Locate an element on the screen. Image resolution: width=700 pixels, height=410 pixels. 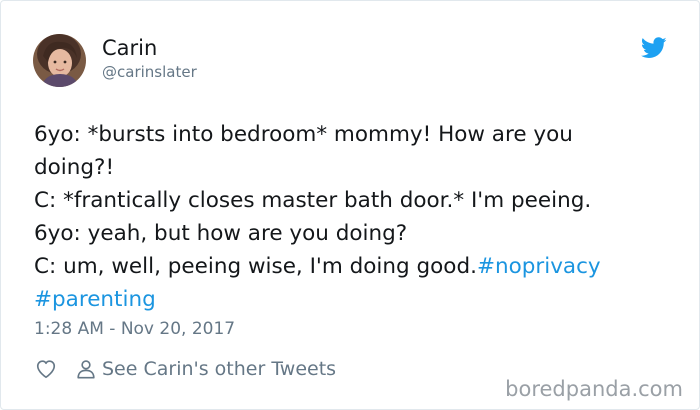
heart-icon is located at coordinates (46, 369).